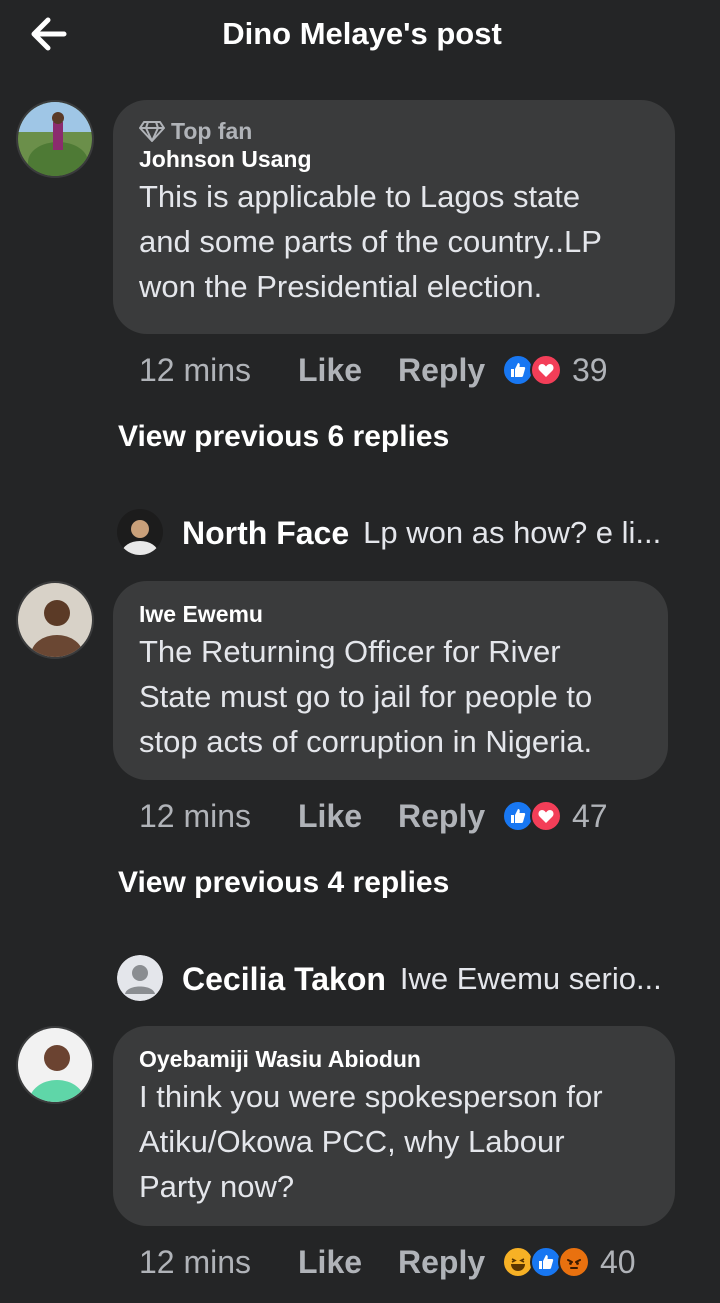 The width and height of the screenshot is (720, 1303). What do you see at coordinates (590, 369) in the screenshot?
I see `reaction-count: 39` at bounding box center [590, 369].